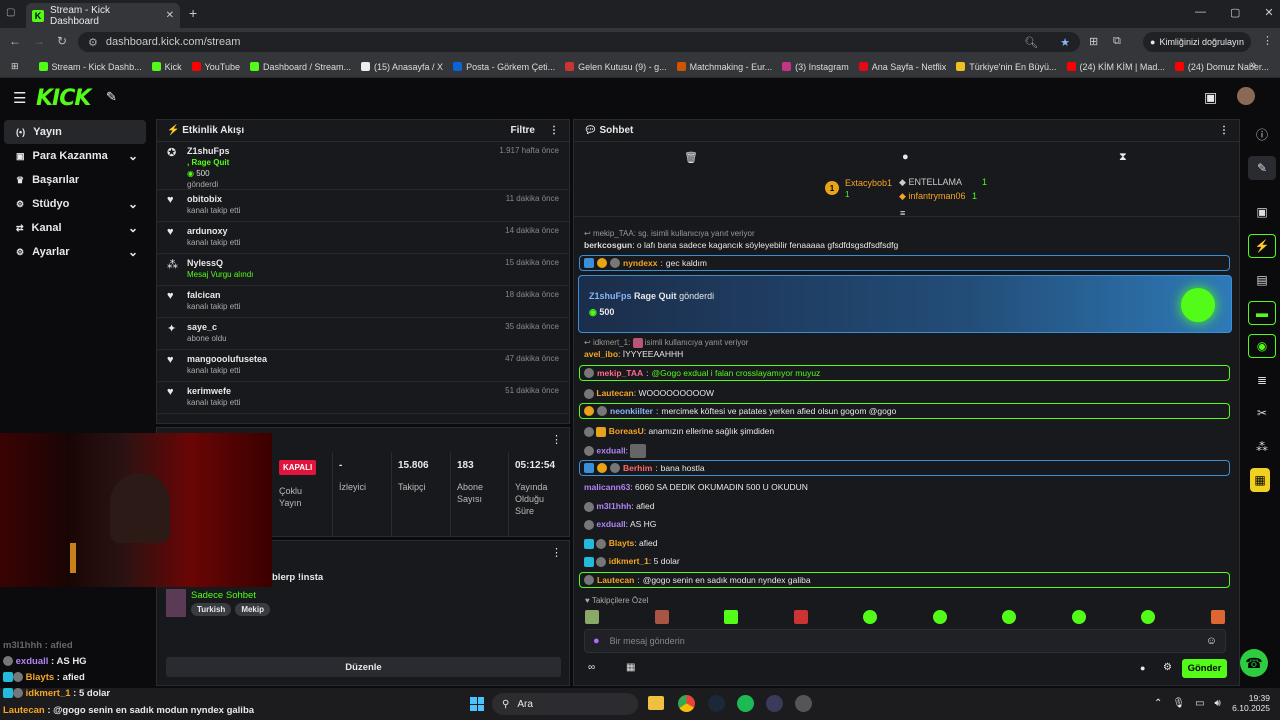 The height and width of the screenshot is (720, 1280). What do you see at coordinates (1268, 12) in the screenshot?
I see `close-window-icon: ✕` at bounding box center [1268, 12].